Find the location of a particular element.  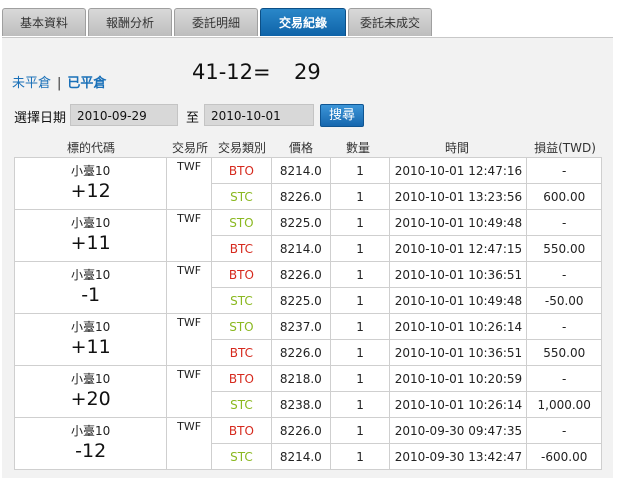

closed-positions-link: 已平倉 is located at coordinates (86, 83).